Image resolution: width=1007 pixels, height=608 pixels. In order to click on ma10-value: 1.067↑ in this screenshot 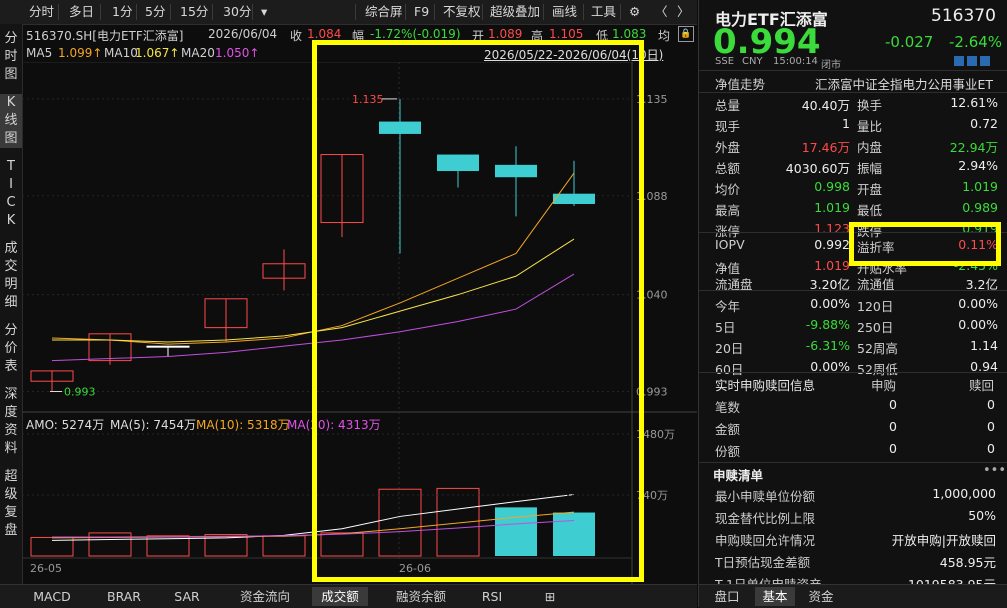, I will do `click(157, 53)`.